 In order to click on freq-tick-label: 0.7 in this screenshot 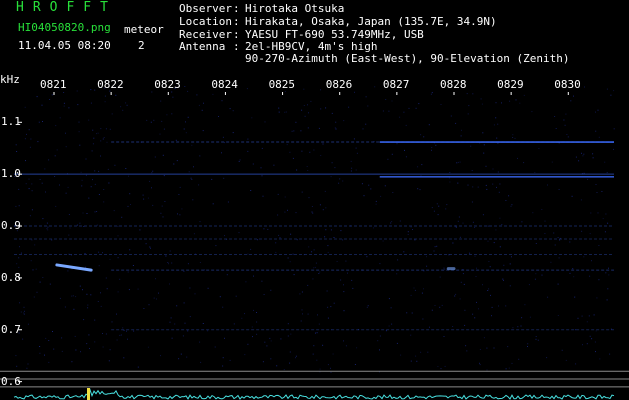, I will do `click(11, 329)`.